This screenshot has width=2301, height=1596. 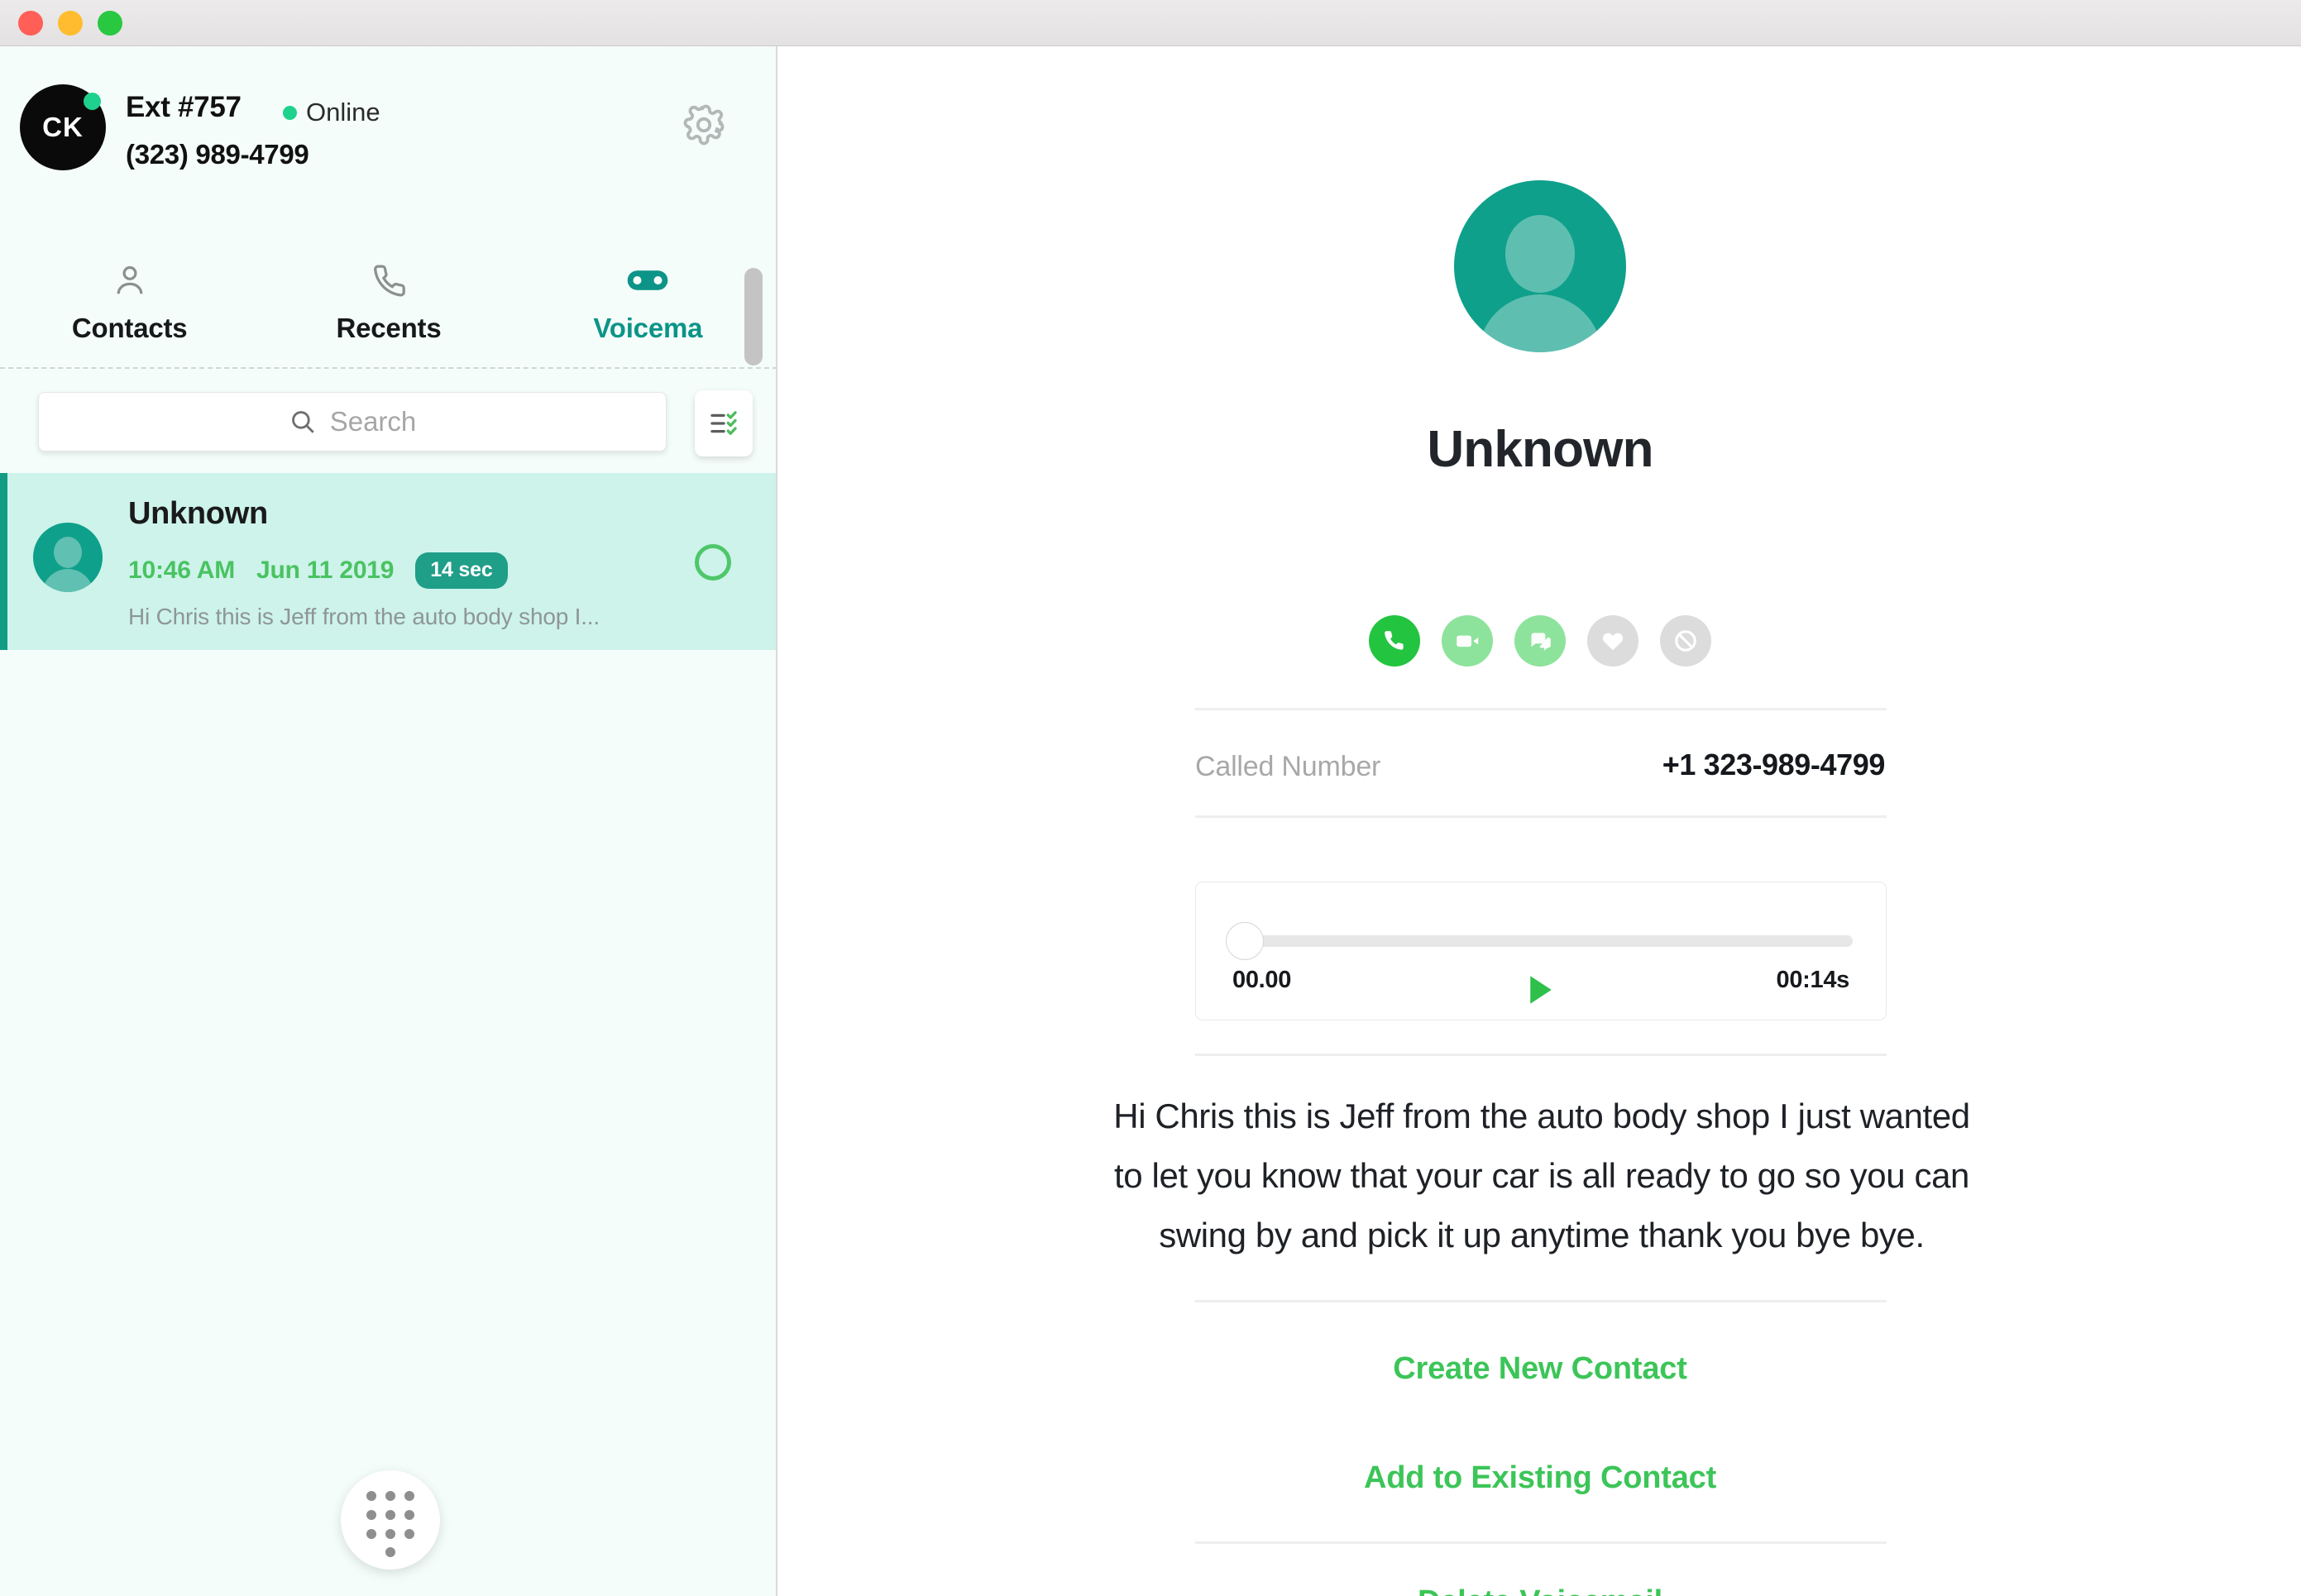 I want to click on contact-action-row, so click(x=1540, y=641).